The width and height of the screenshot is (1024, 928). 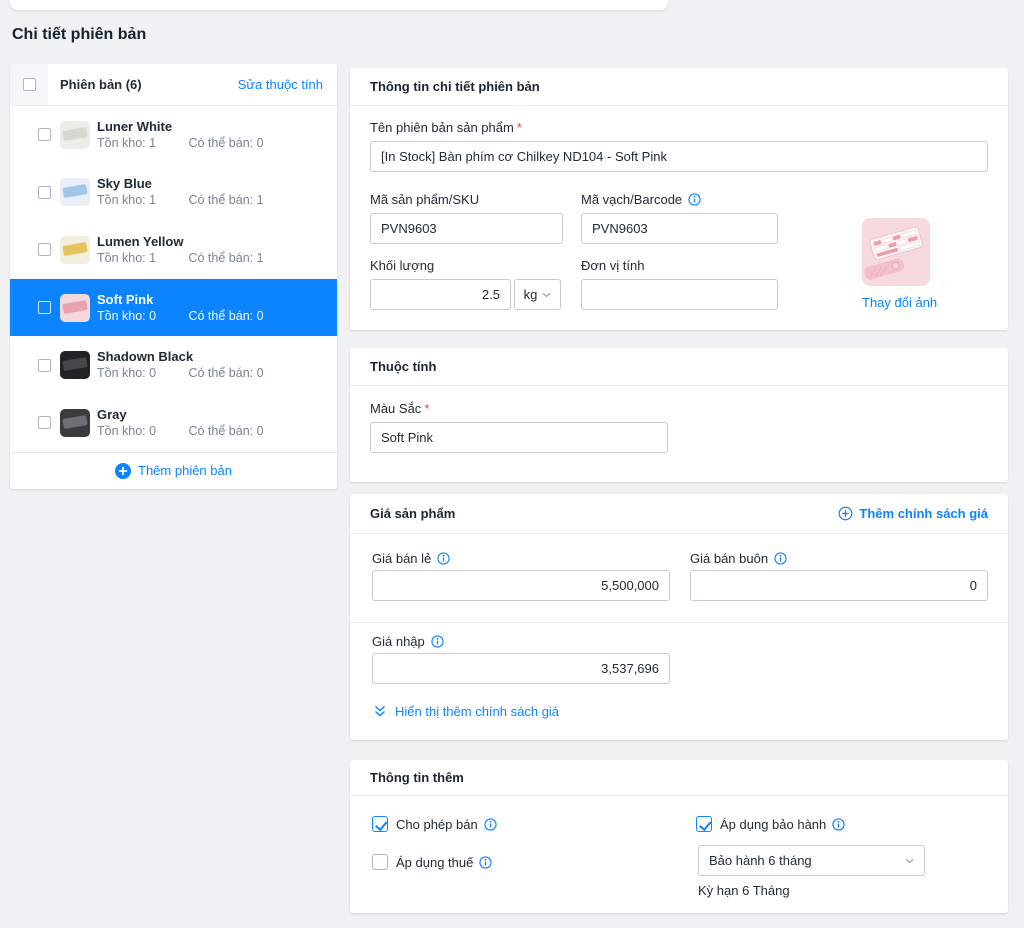 I want to click on variant-name: Soft Pink, so click(x=125, y=299).